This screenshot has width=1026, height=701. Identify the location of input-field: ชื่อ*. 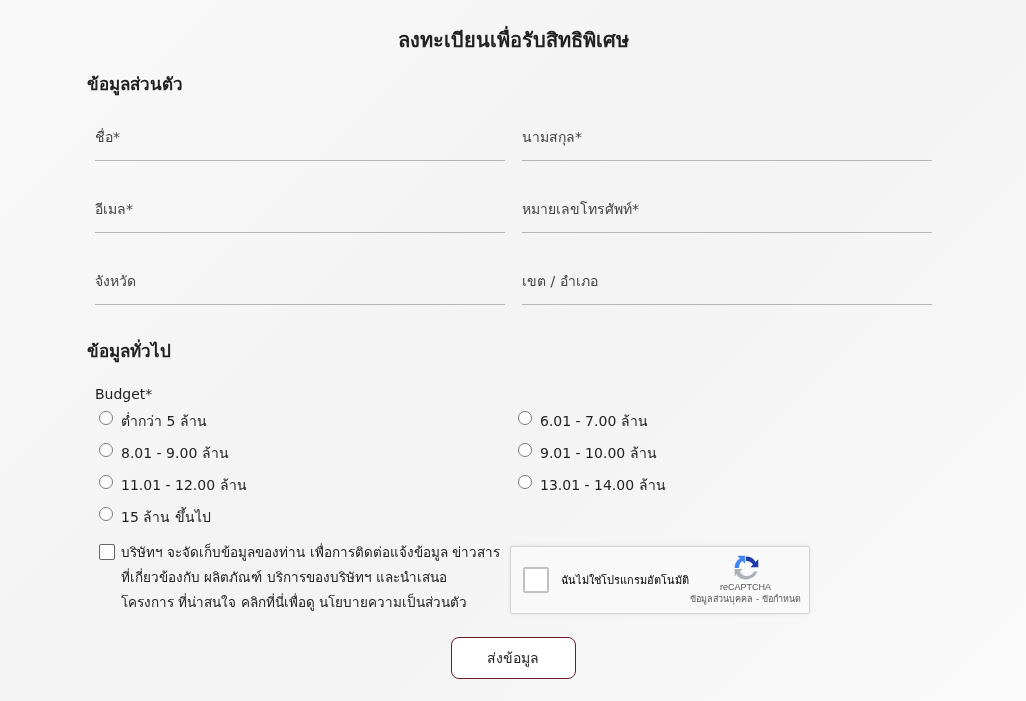
(300, 138).